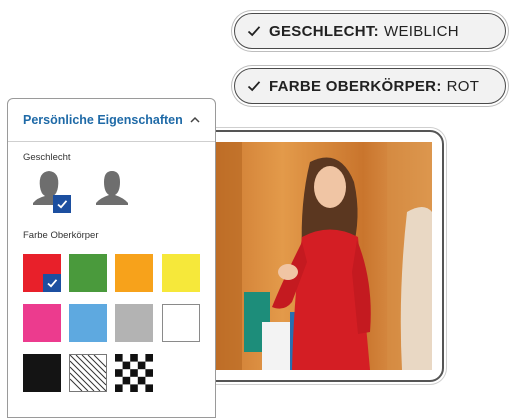 This screenshot has height=418, width=510. I want to click on color-swatch-orange, so click(134, 273).